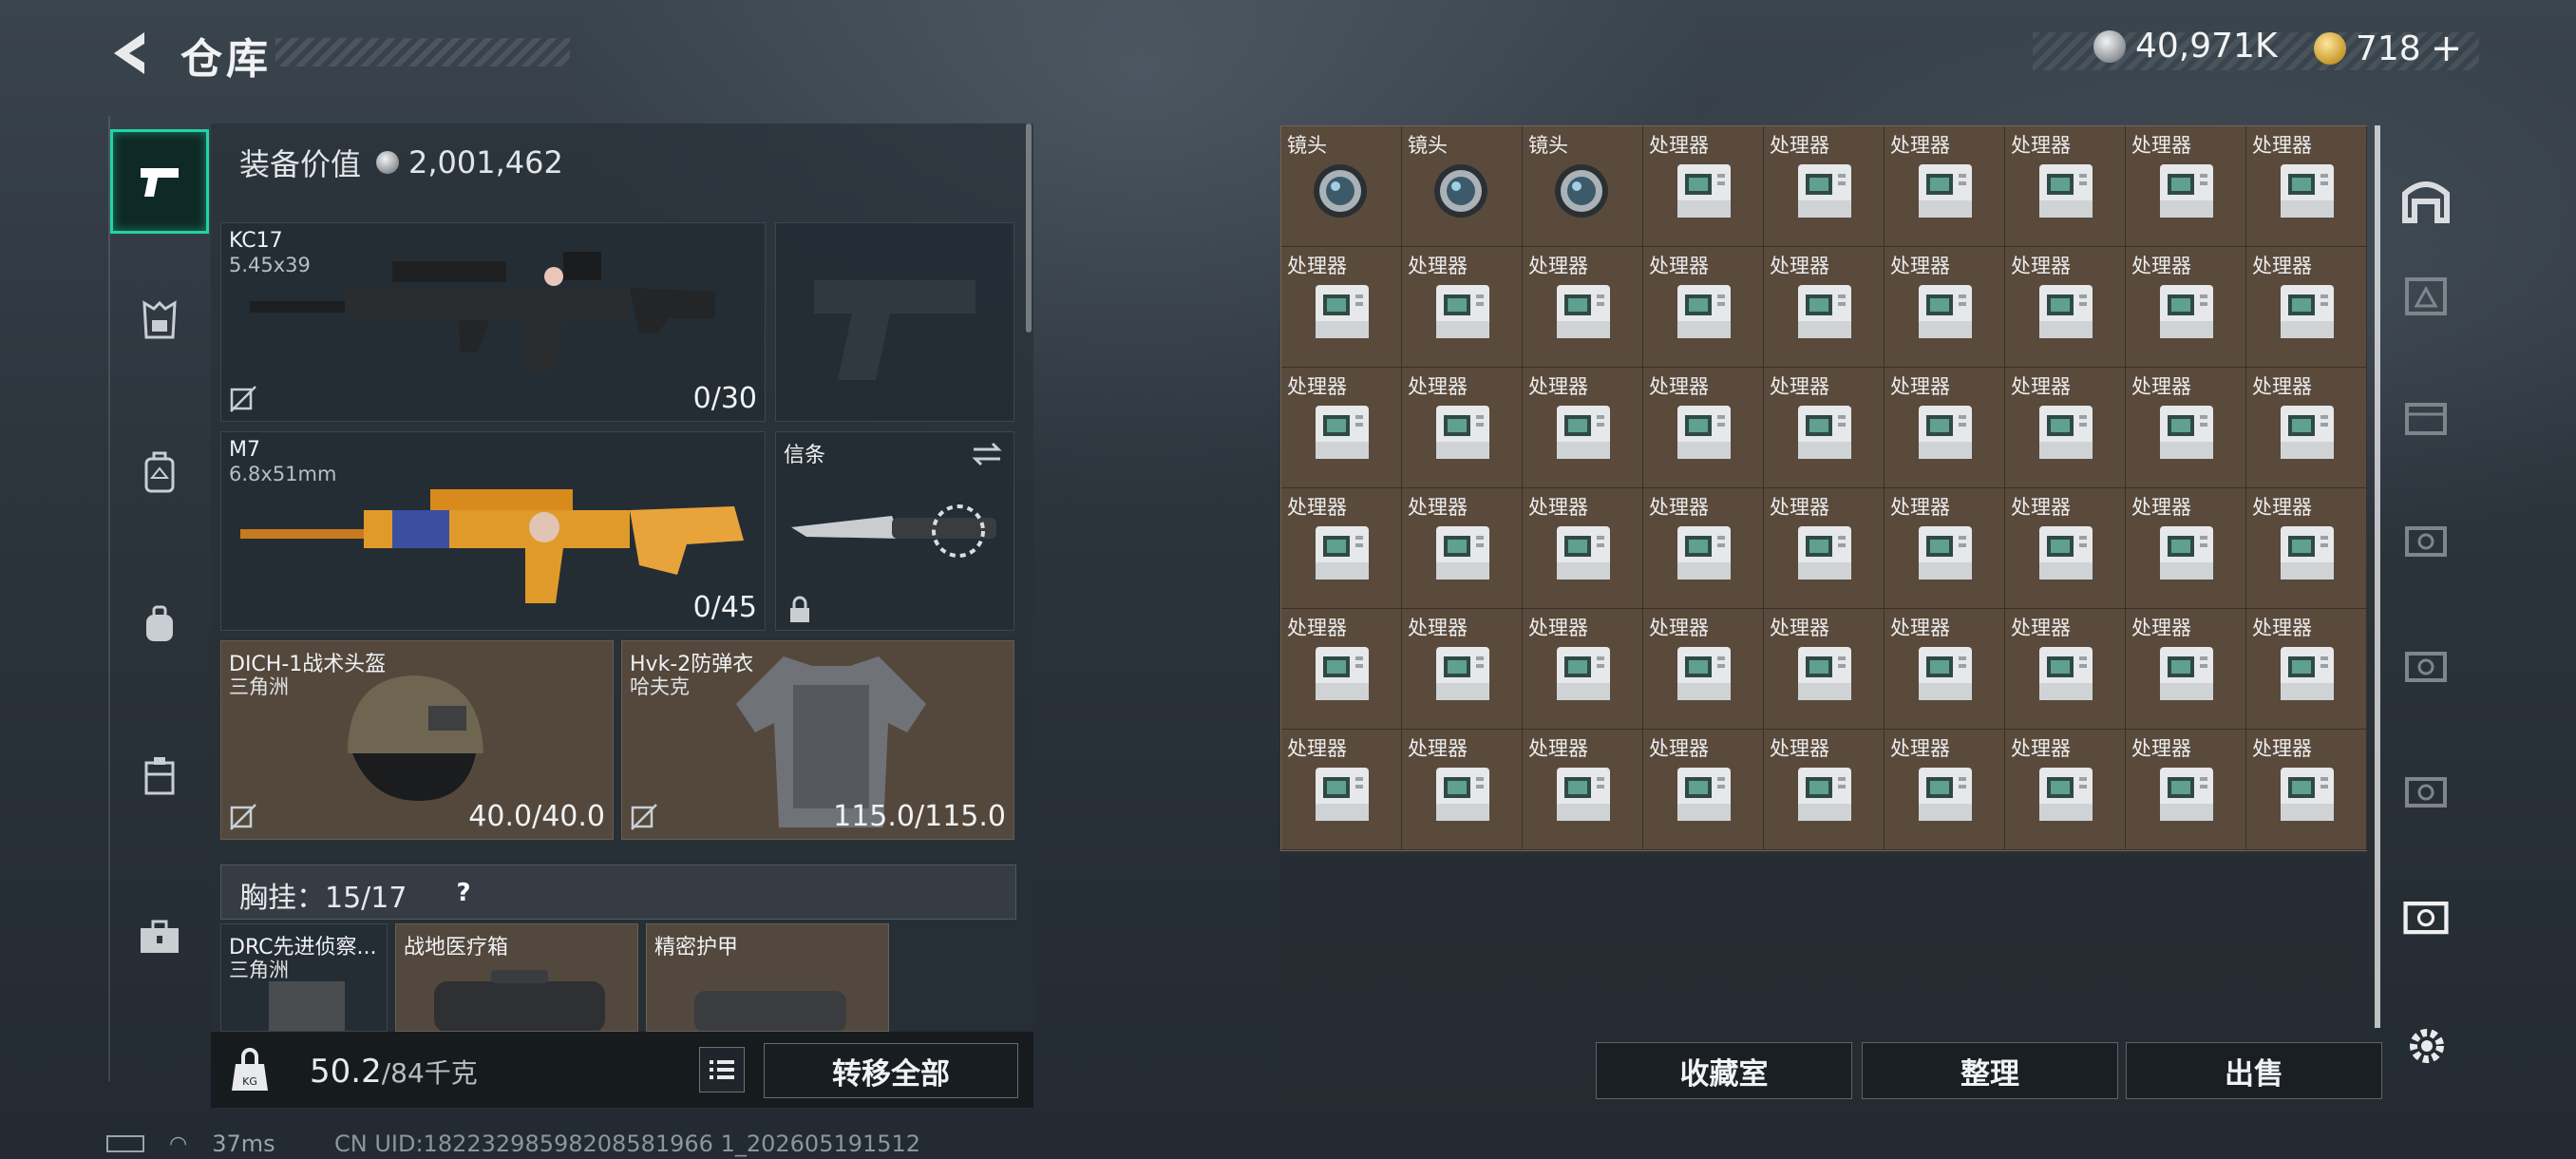 This screenshot has width=2576, height=1159. Describe the element at coordinates (2426, 915) in the screenshot. I see `storage-tab-6-active` at that location.